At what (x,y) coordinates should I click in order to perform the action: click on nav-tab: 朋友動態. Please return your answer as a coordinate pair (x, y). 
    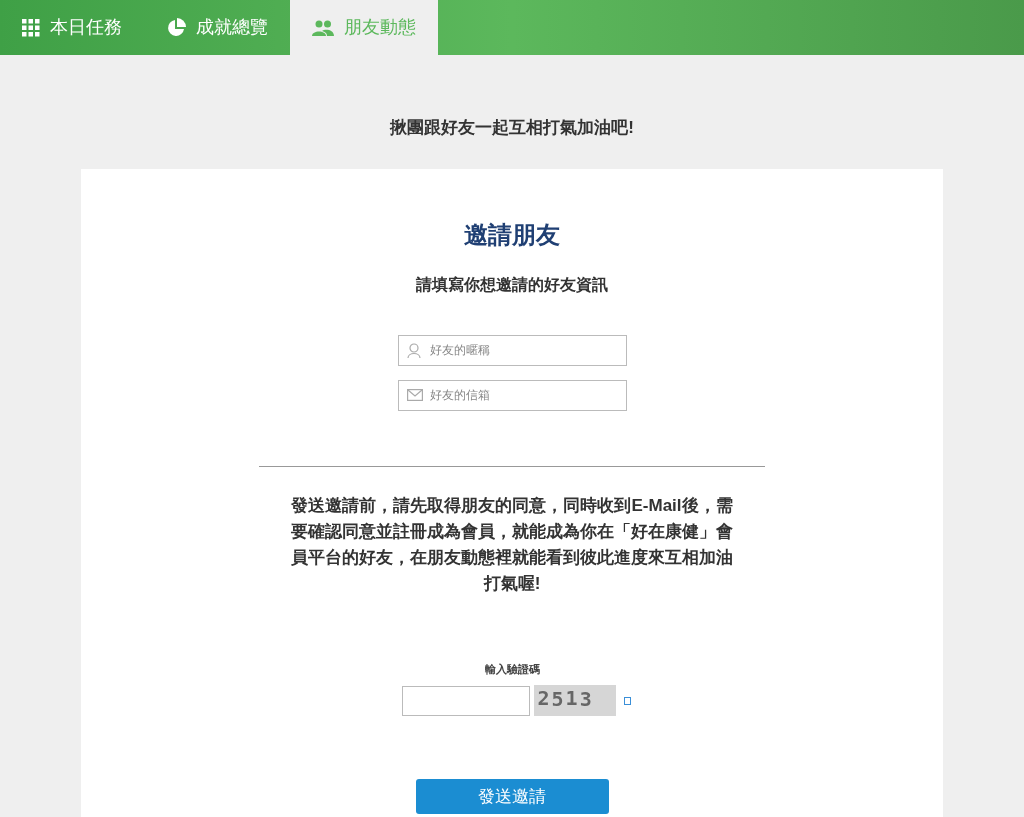
    Looking at the image, I should click on (364, 27).